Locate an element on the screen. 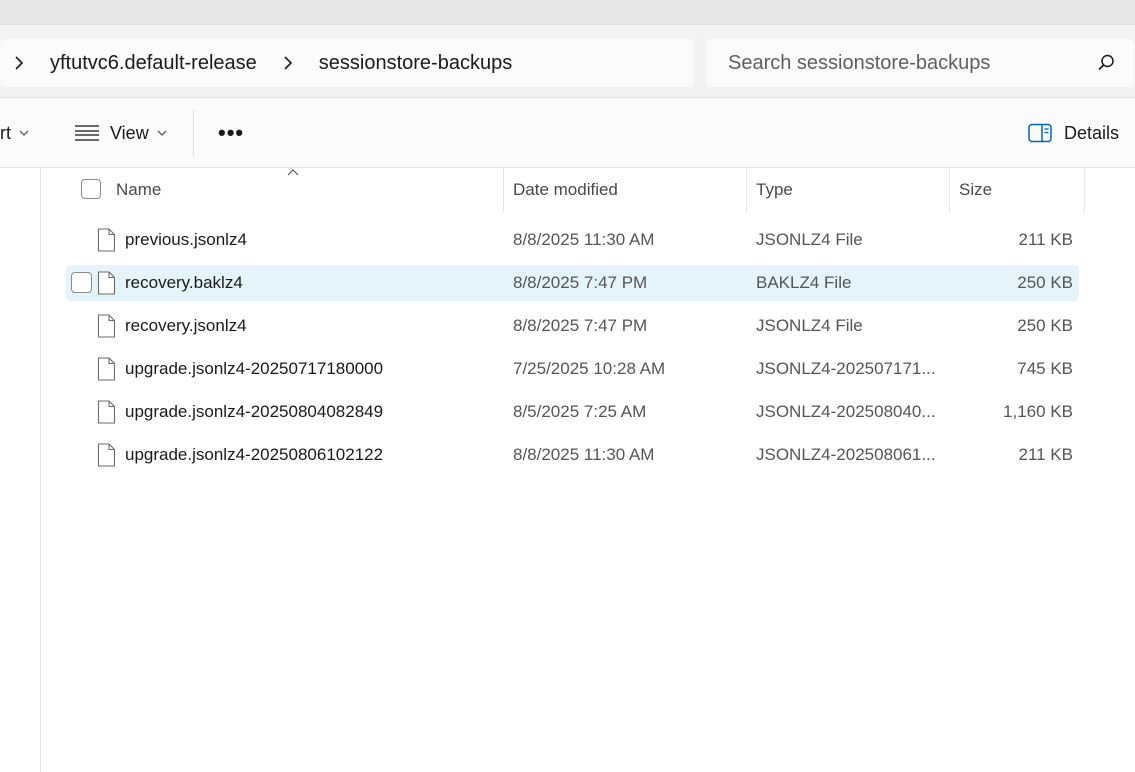  file-date-modified: 8/5/2025 7:25 AM is located at coordinates (580, 411).